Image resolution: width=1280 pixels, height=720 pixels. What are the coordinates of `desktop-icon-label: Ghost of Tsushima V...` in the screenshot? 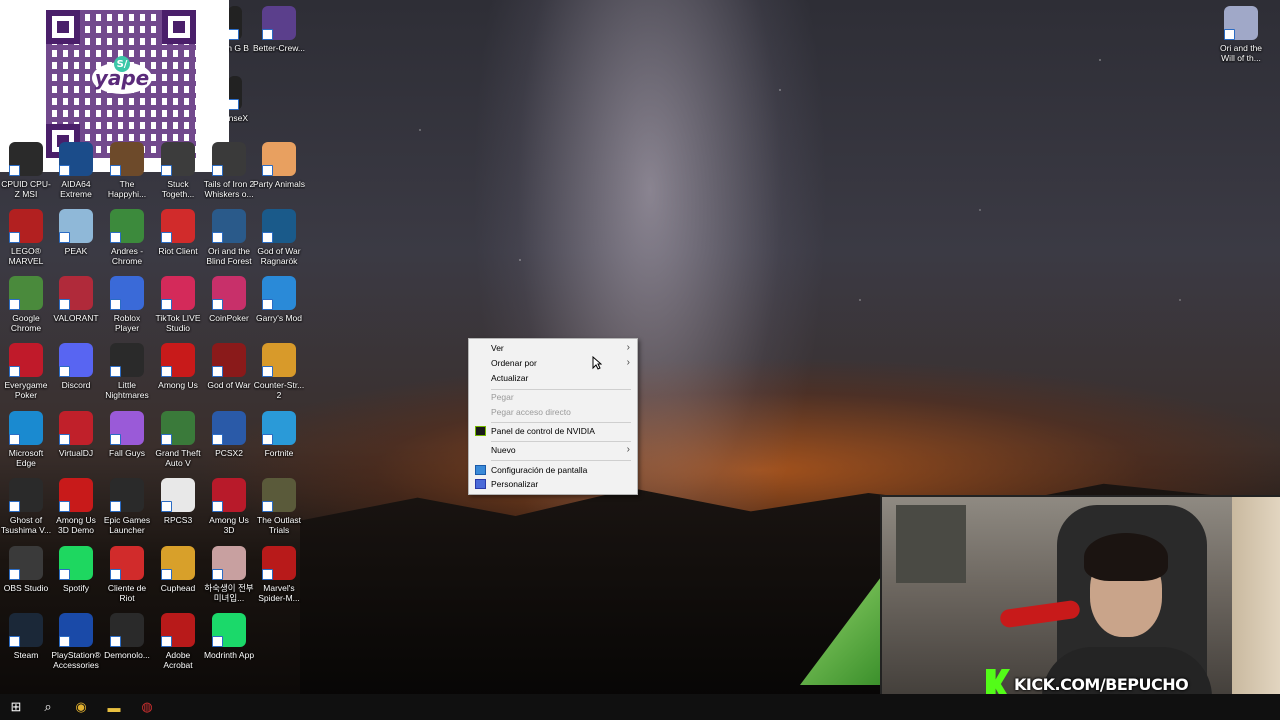 It's located at (26, 525).